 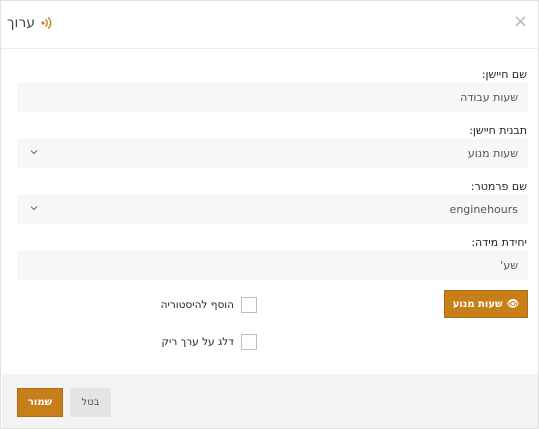 I want to click on close-icon: ×, so click(x=520, y=22).